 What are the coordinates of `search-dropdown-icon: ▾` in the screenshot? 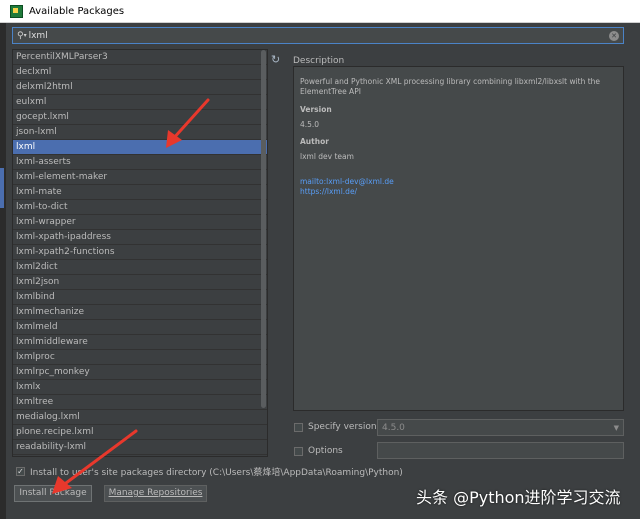 It's located at (25, 35).